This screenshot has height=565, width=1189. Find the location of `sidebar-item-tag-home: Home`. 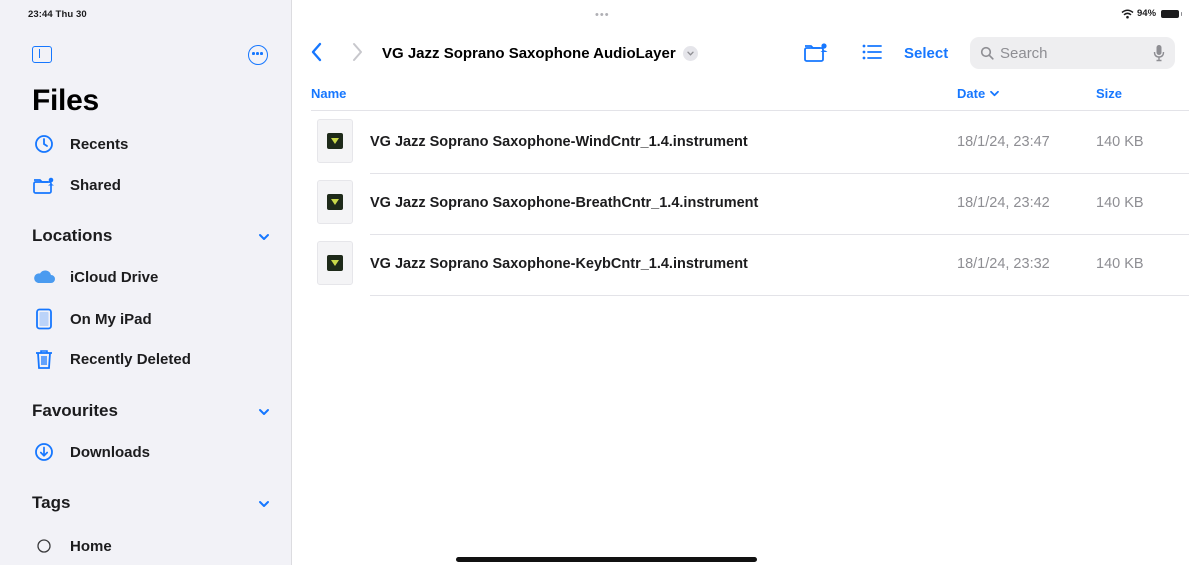

sidebar-item-tag-home: Home is located at coordinates (72, 546).